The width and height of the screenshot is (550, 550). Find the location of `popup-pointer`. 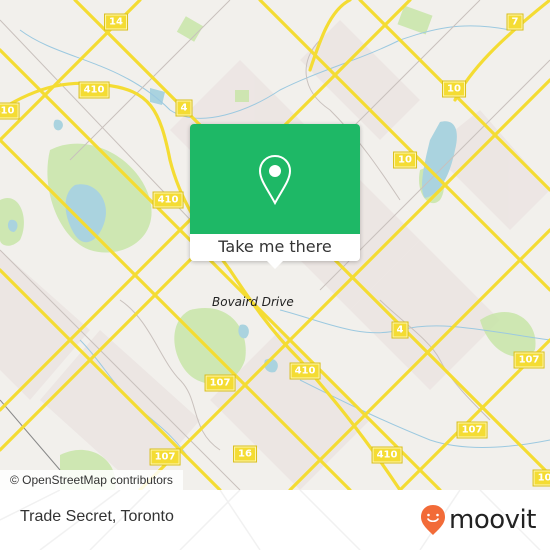

popup-pointer is located at coordinates (275, 265).